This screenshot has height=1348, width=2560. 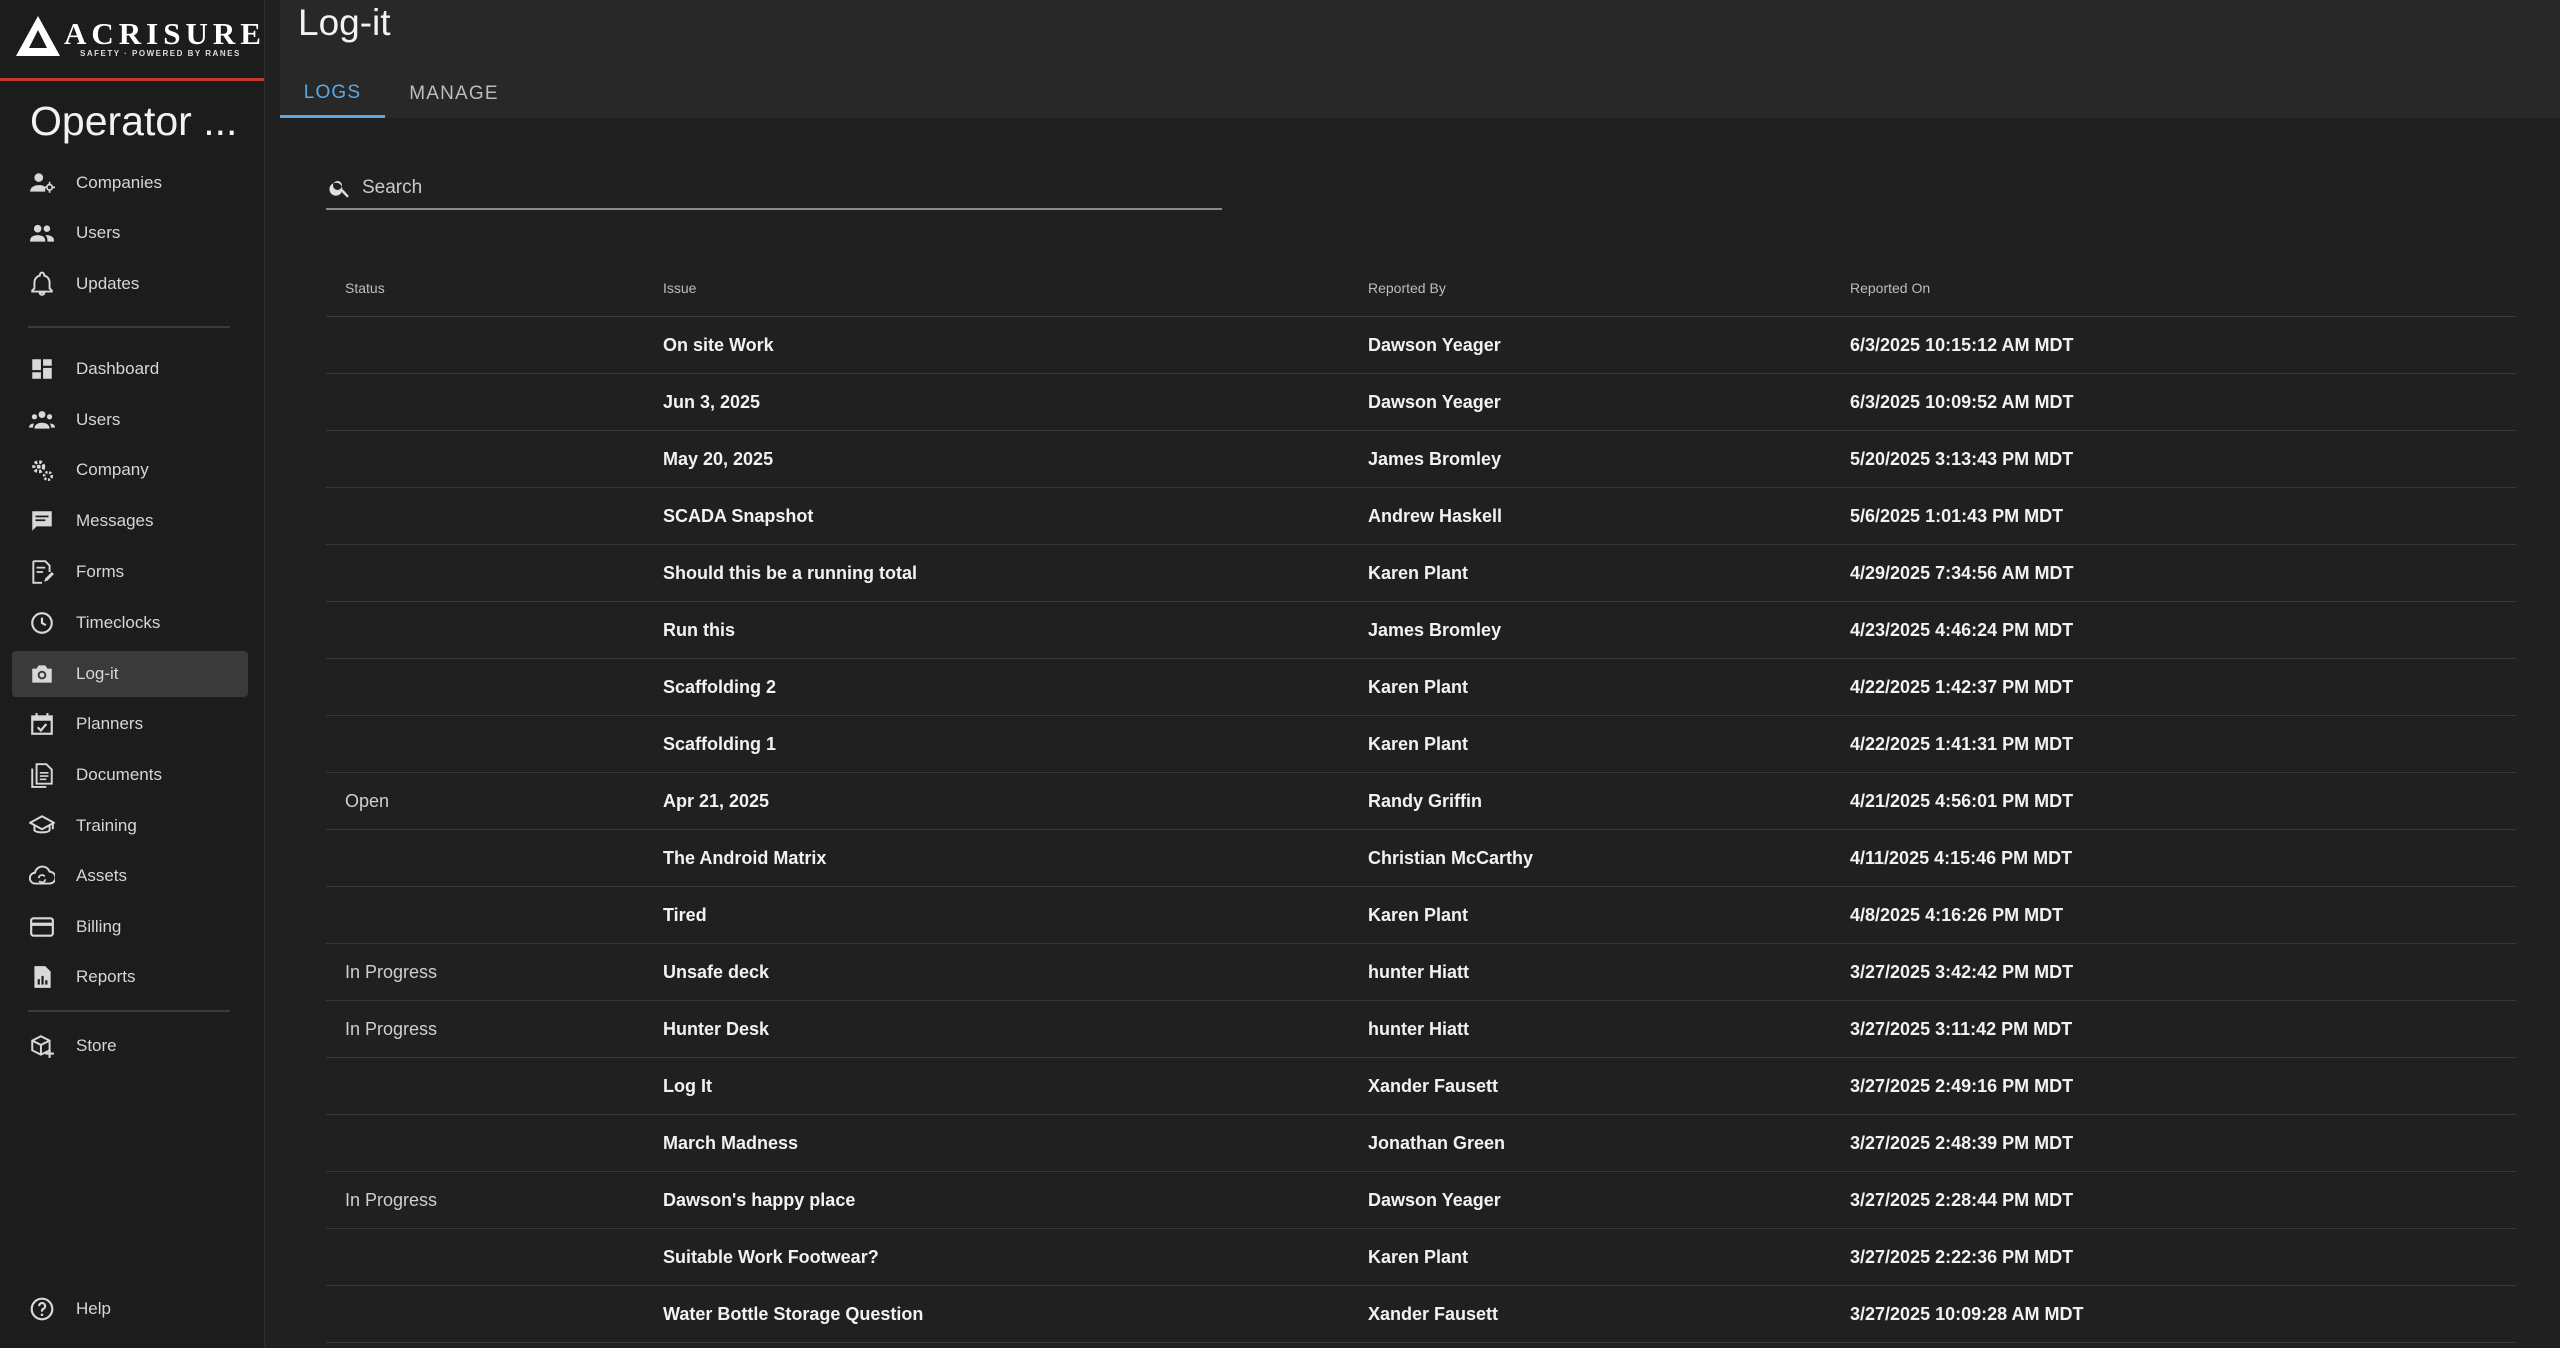 What do you see at coordinates (2183, 1143) in the screenshot?
I see `reported-on-cell: 3/27/2025 2:48:39 PM MDT` at bounding box center [2183, 1143].